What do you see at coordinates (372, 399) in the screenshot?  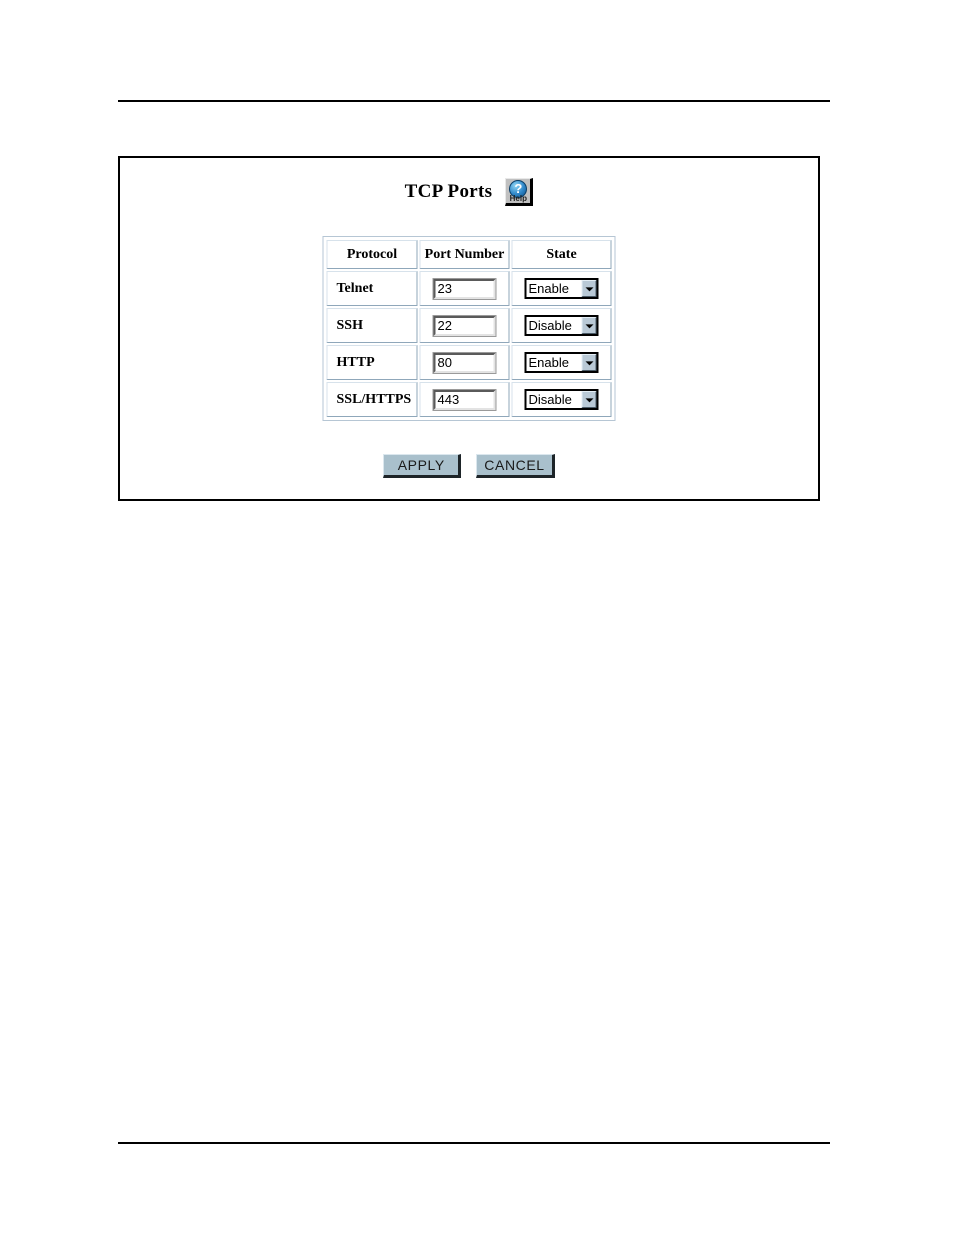 I see `protocol-label-ssl-https: SSL/HTTPS` at bounding box center [372, 399].